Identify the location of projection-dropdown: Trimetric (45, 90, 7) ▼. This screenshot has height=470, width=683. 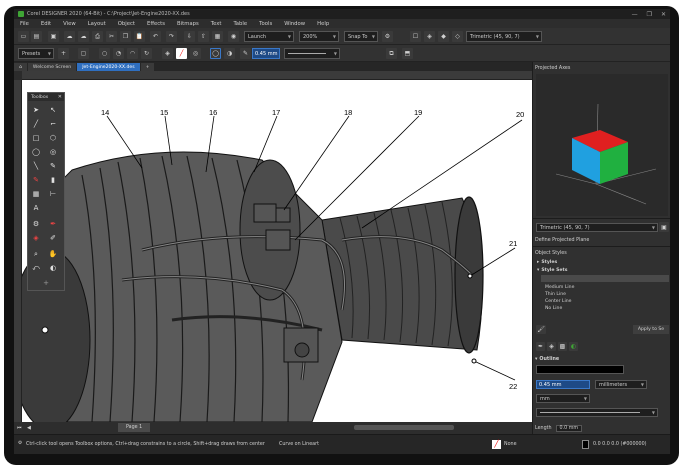
(504, 36).